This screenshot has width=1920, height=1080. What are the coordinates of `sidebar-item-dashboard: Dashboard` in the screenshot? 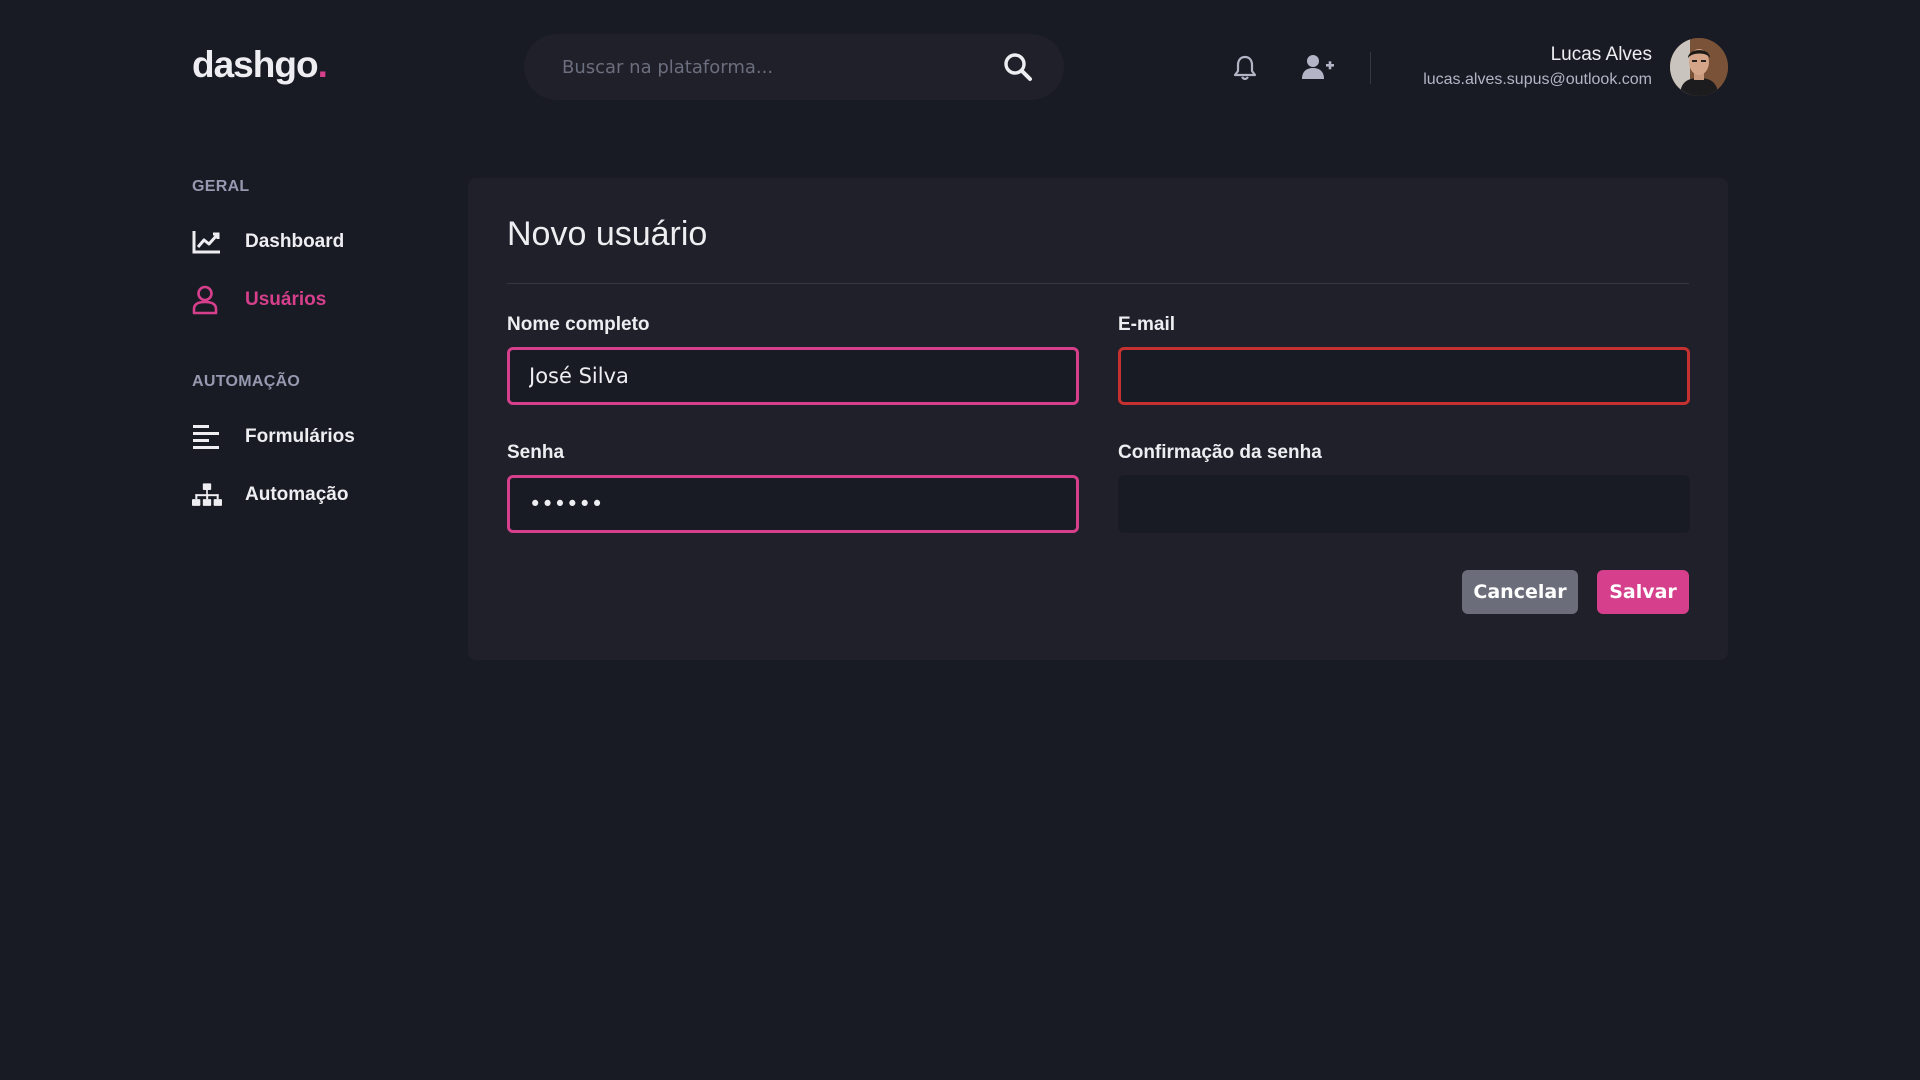 It's located at (332, 242).